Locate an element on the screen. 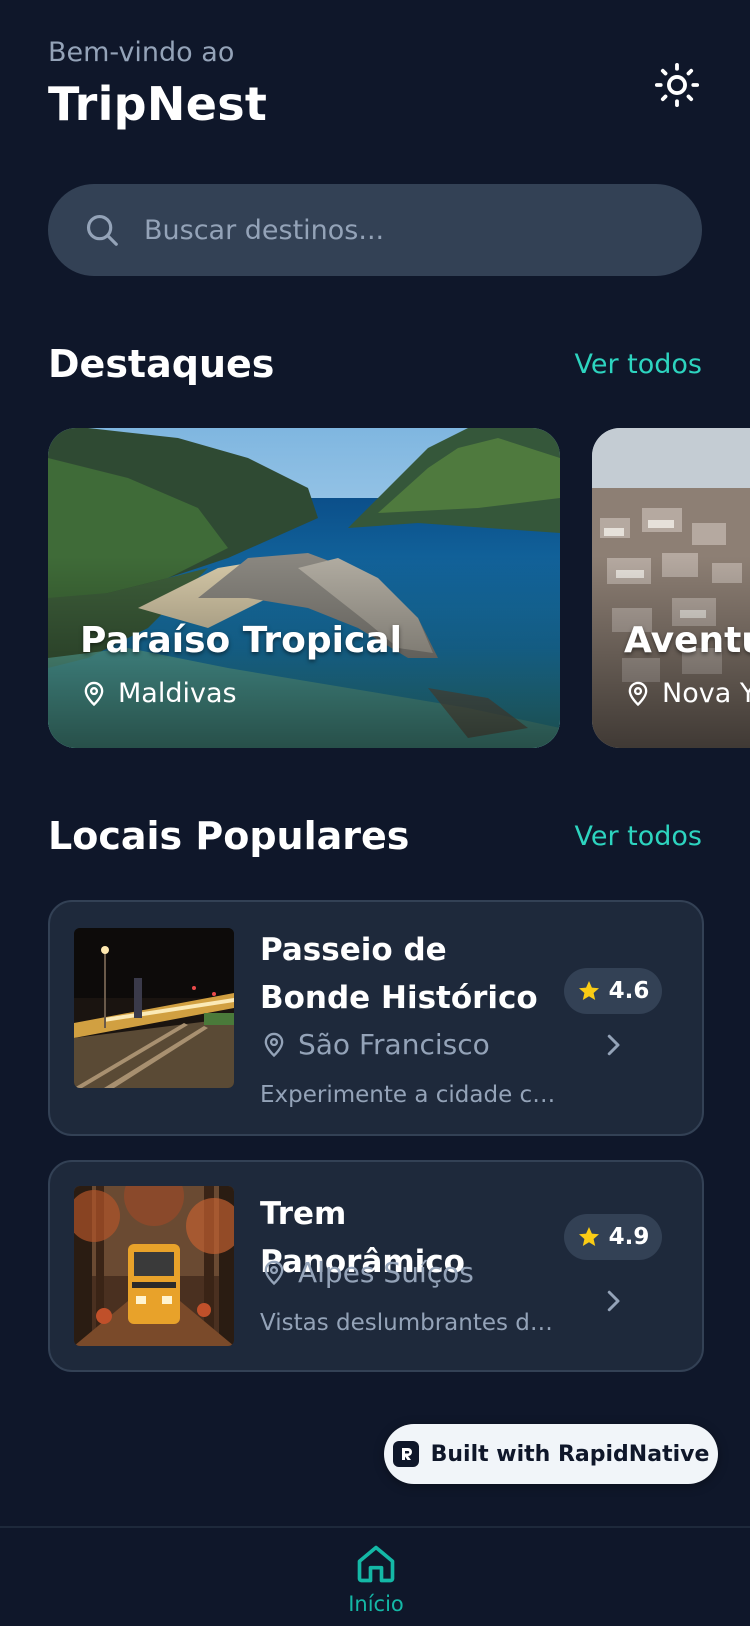 This screenshot has width=750, height=1626. popular-item-location: São Francisco is located at coordinates (375, 1044).